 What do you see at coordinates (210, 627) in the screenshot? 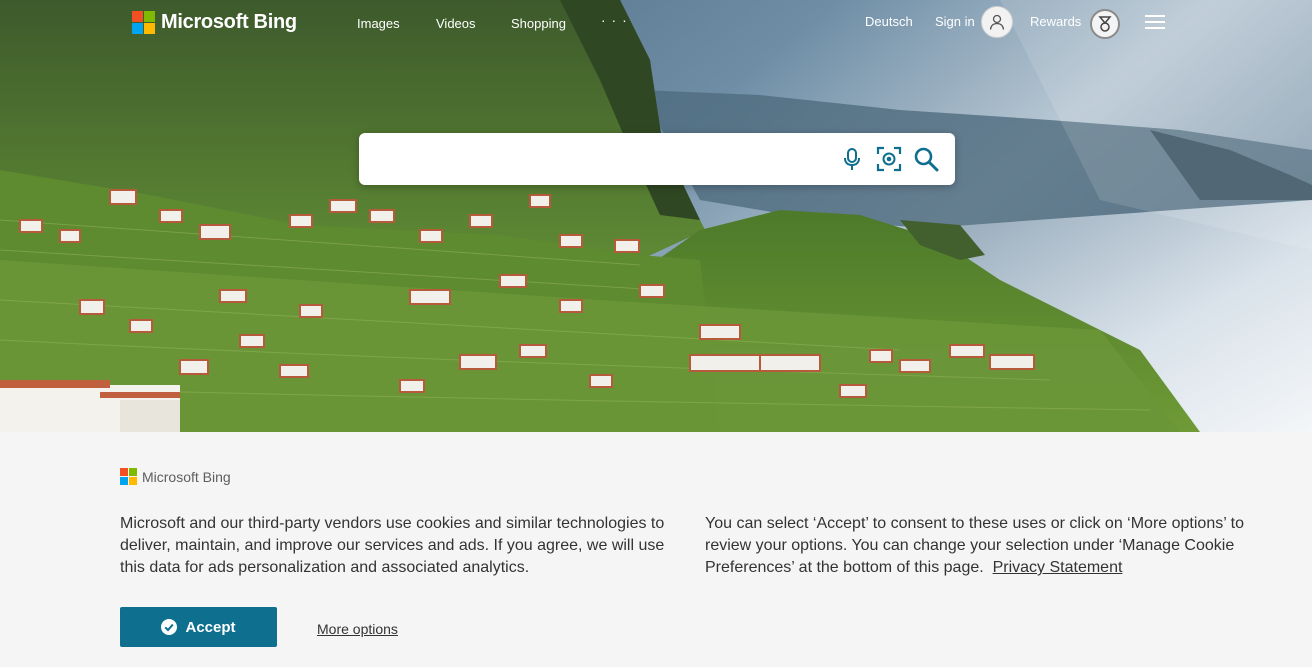
I see `accept-label: Accept` at bounding box center [210, 627].